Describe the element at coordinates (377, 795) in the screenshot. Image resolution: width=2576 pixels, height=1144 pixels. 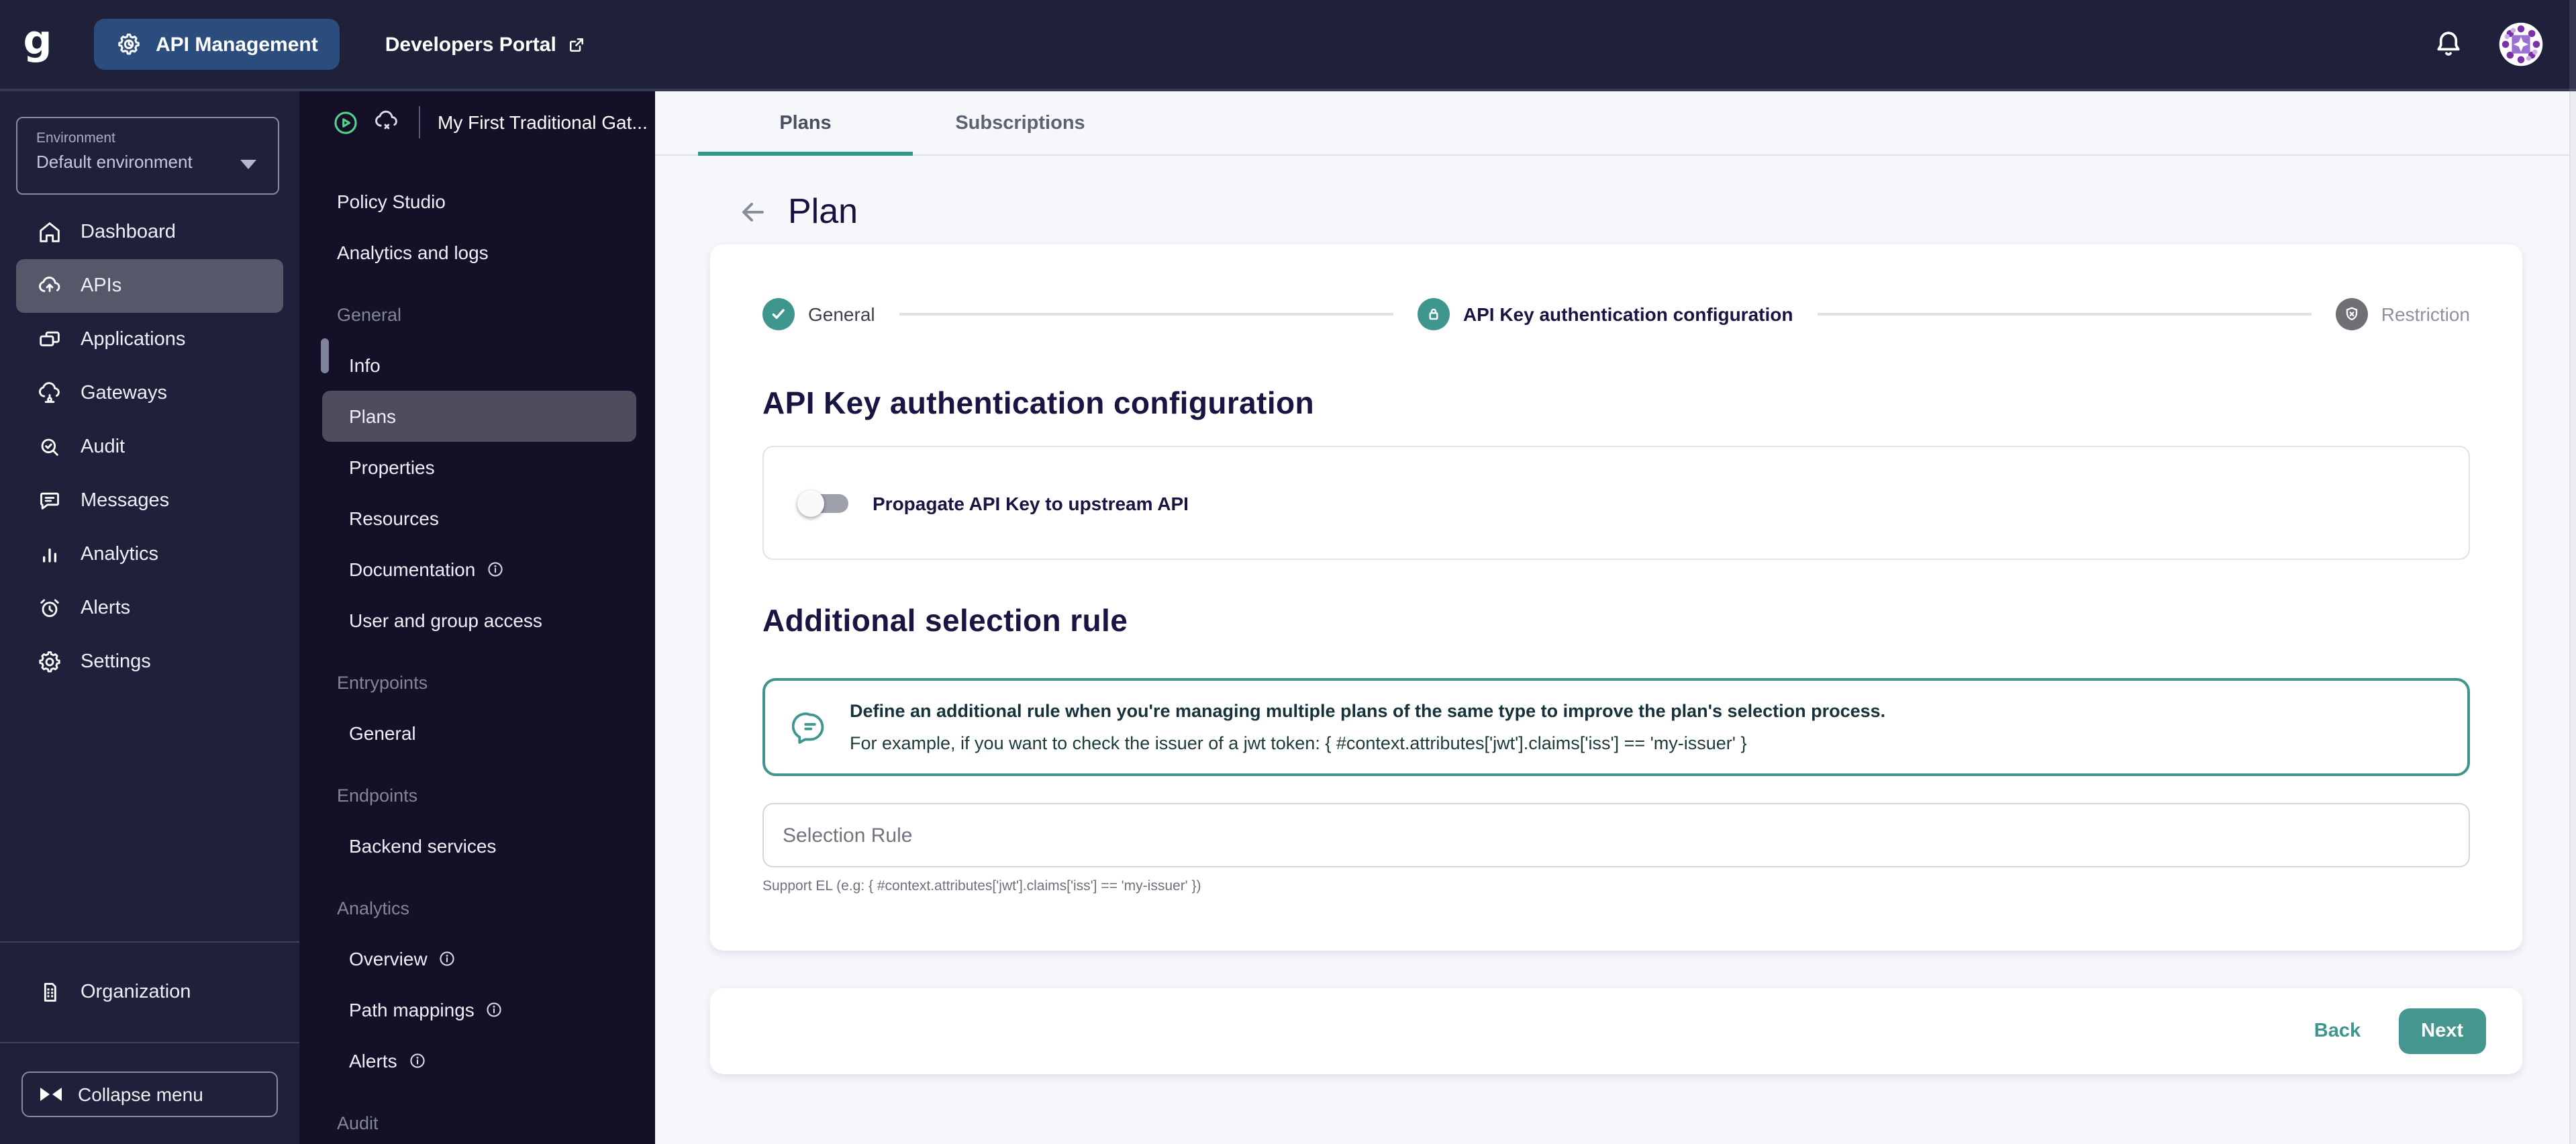
I see `api-menu-header-endpoints: Endpoints` at that location.